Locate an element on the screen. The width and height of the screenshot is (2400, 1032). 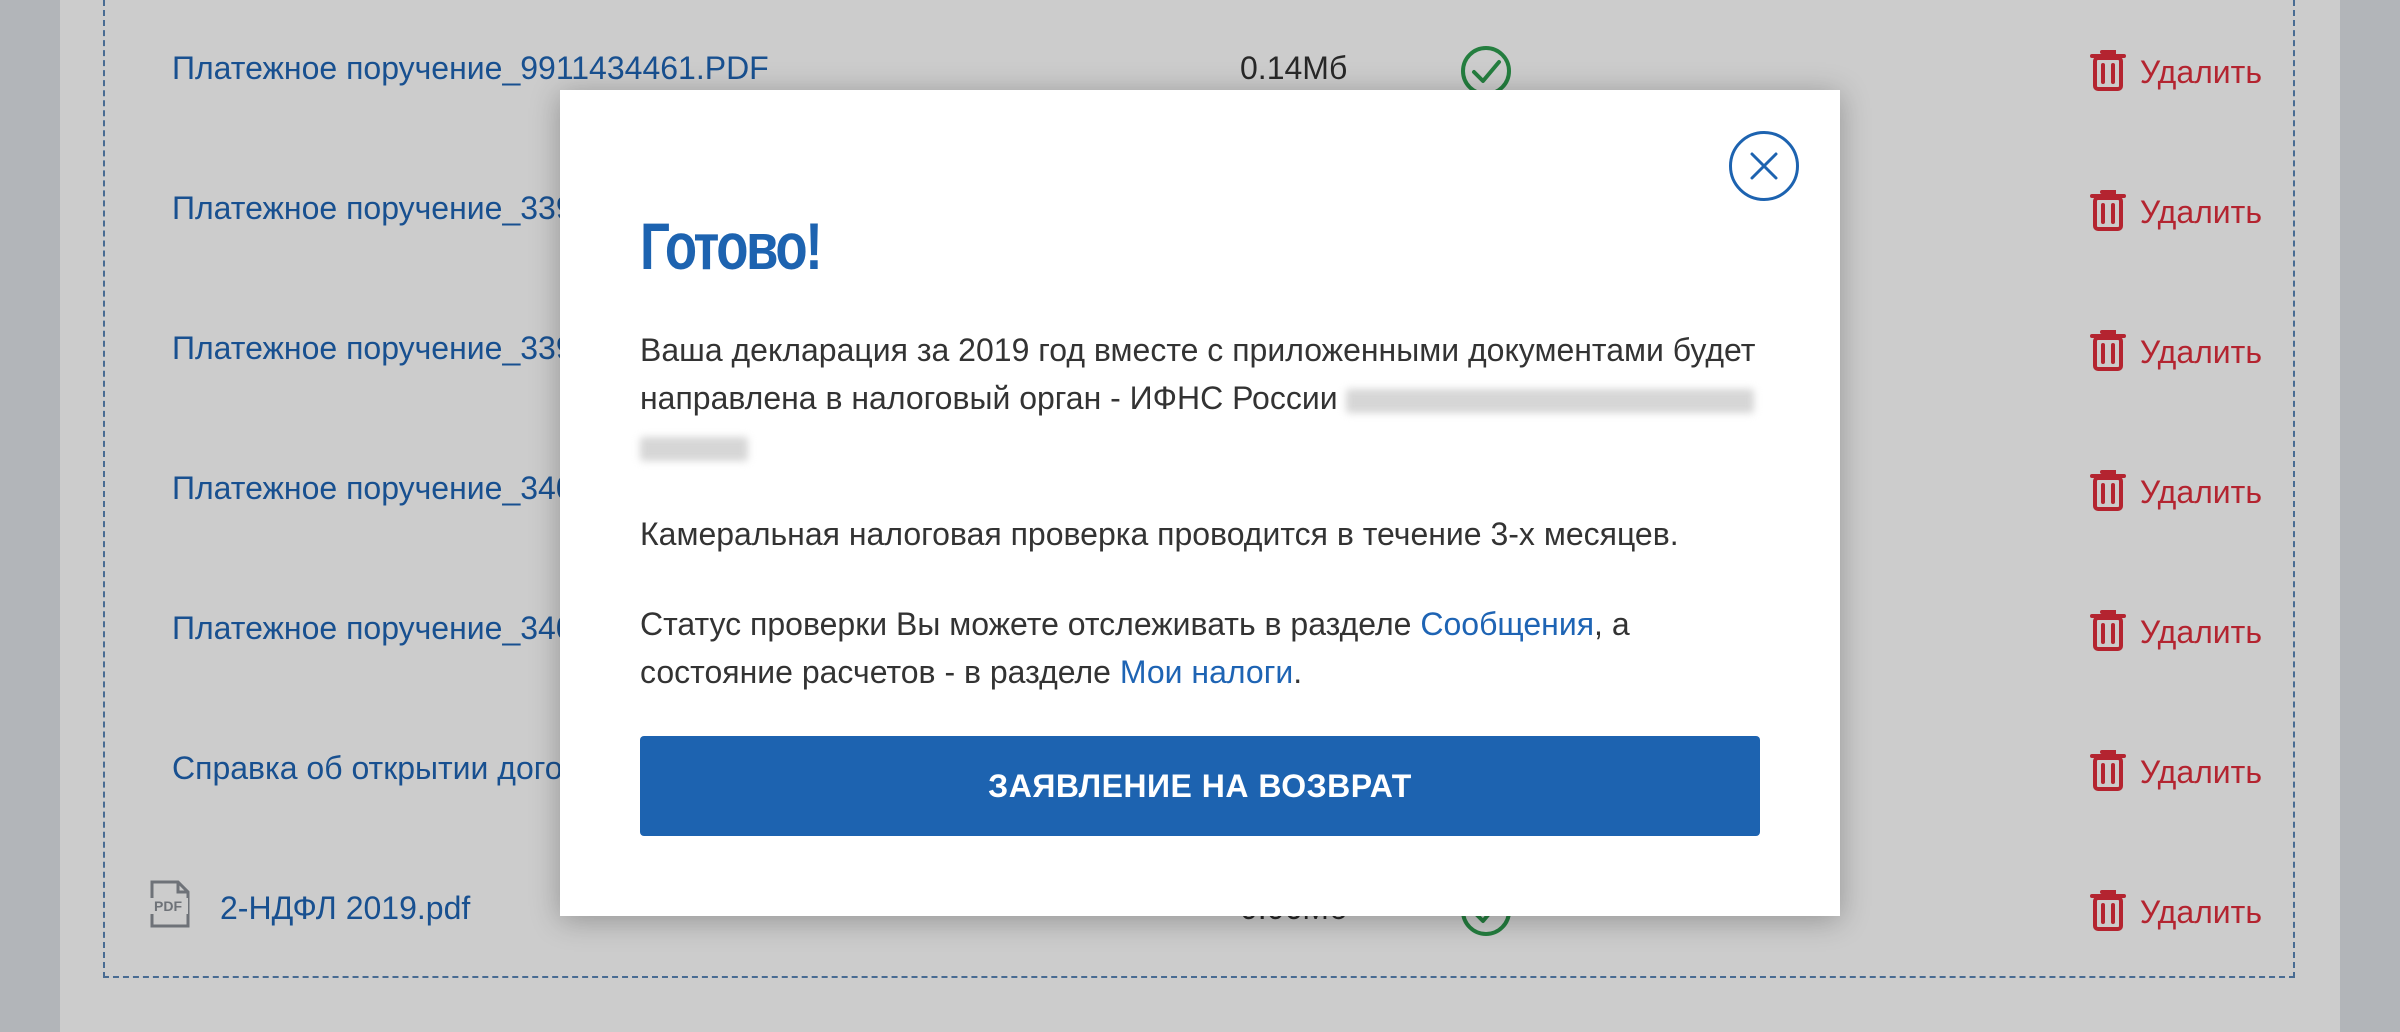
messages-link: Сообщения is located at coordinates (1507, 624).